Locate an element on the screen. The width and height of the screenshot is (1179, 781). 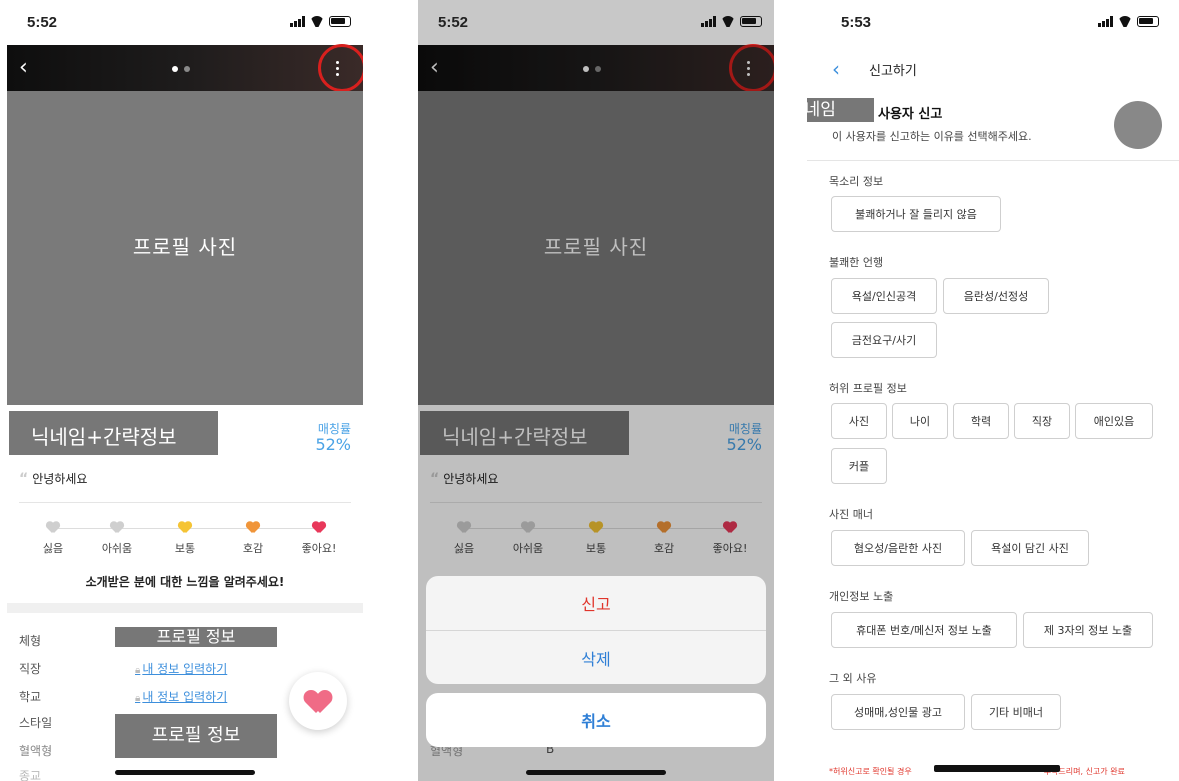
rating-label: 보통 is located at coordinates (185, 548).